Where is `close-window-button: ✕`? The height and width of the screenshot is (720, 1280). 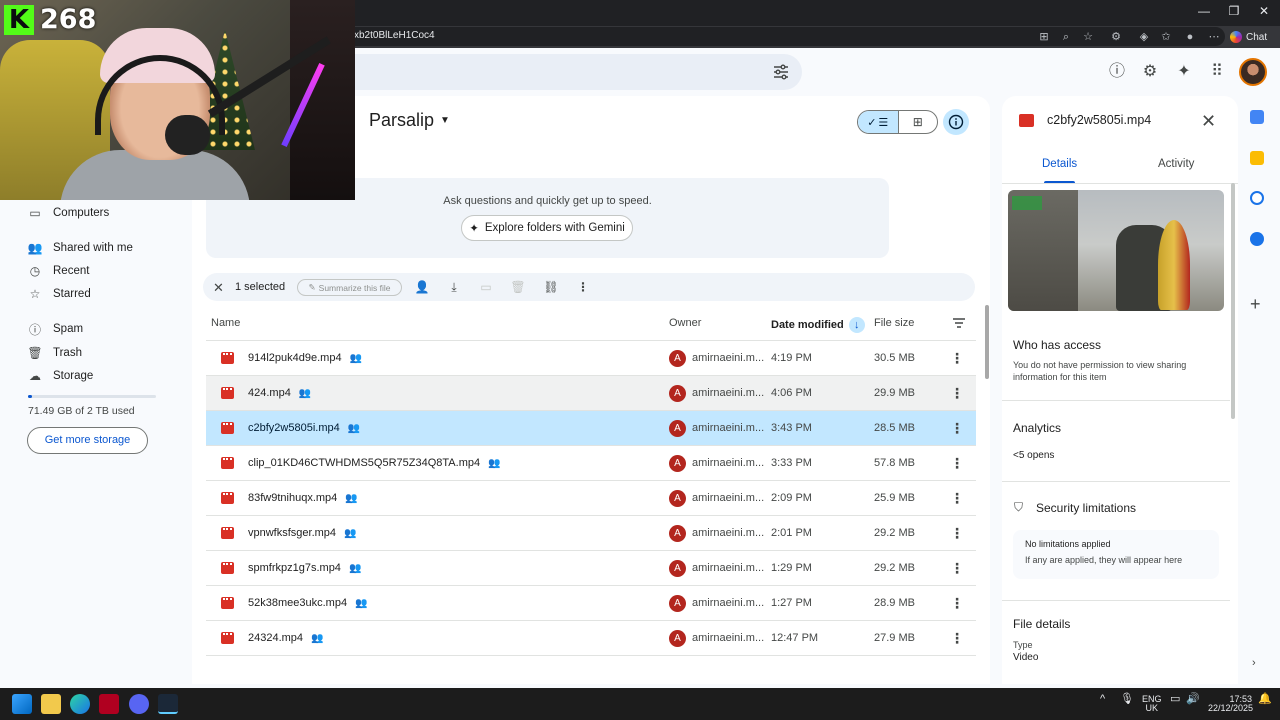 close-window-button: ✕ is located at coordinates (1264, 11).